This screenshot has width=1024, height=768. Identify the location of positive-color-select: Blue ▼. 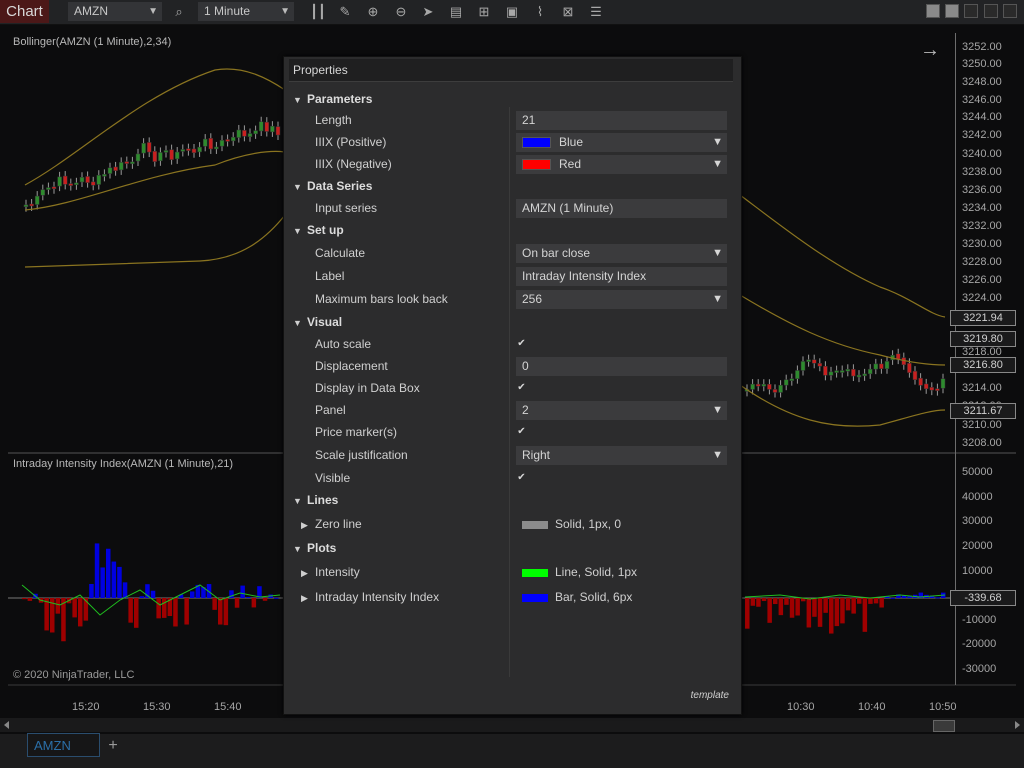
(621, 142).